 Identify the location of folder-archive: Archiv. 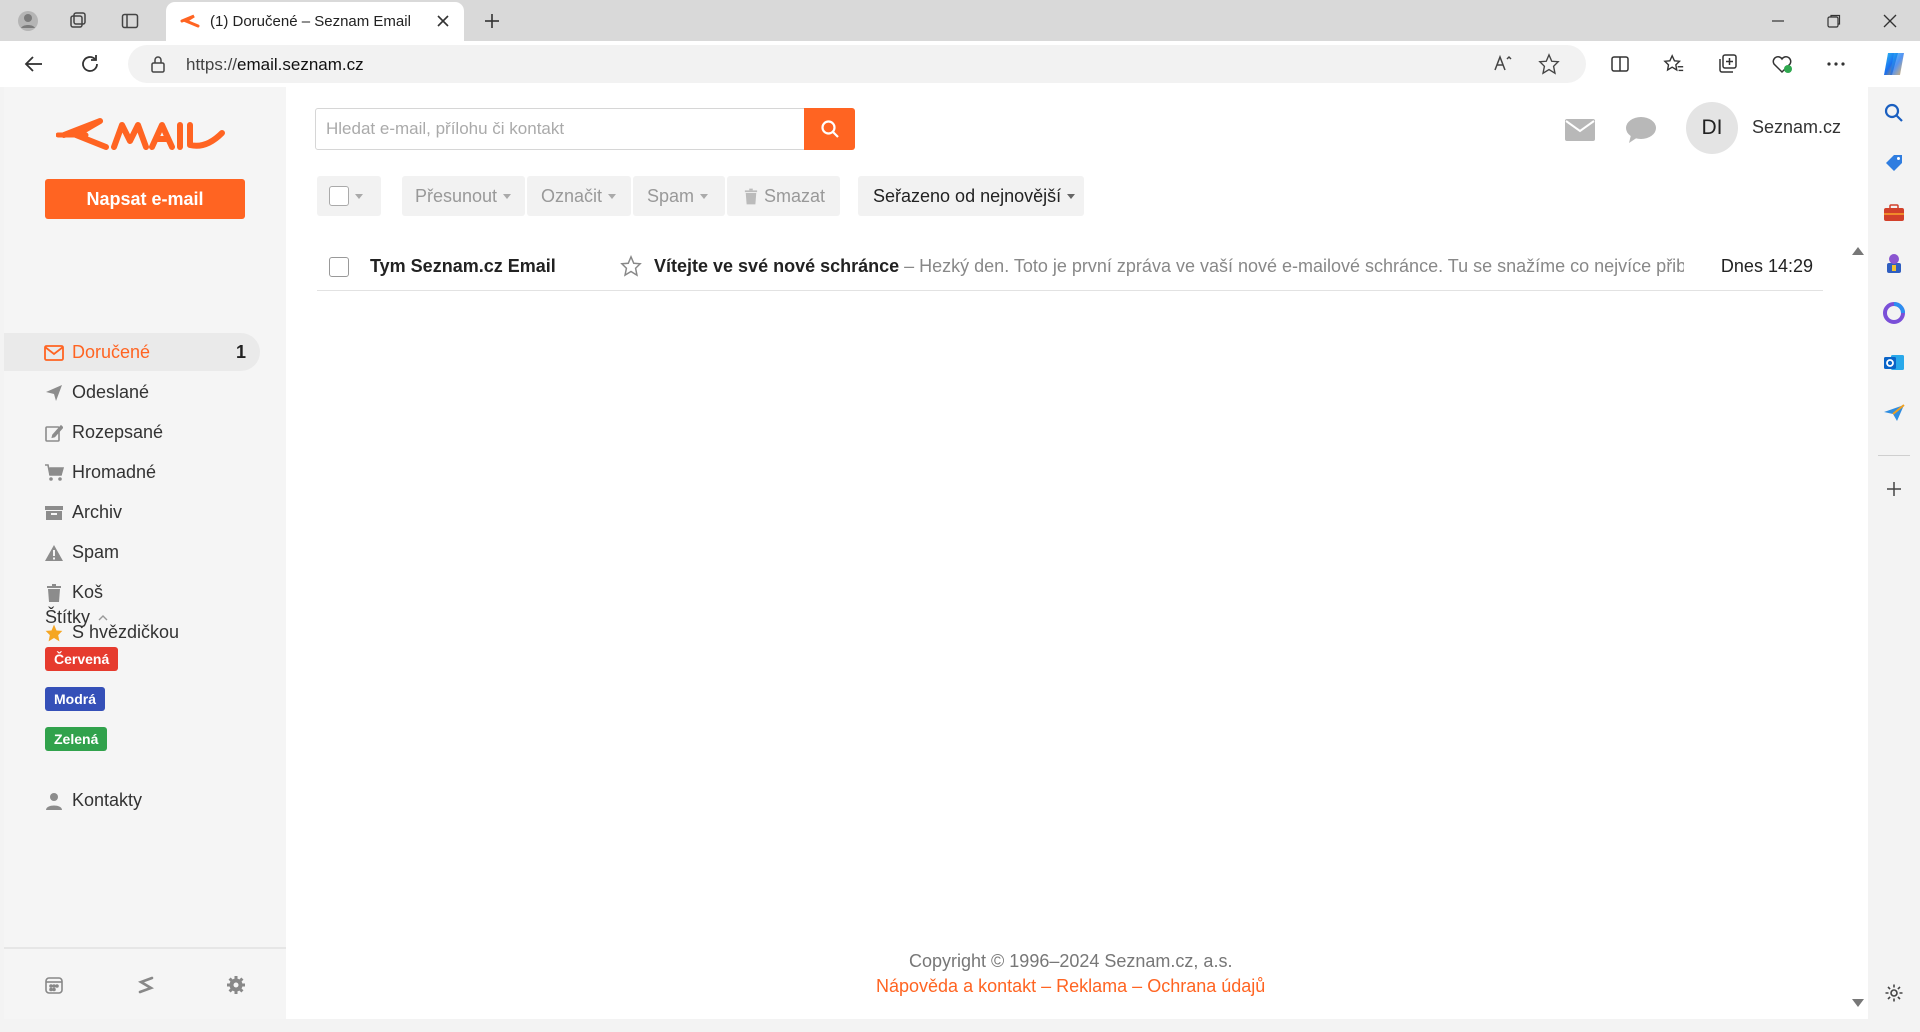
(132, 512).